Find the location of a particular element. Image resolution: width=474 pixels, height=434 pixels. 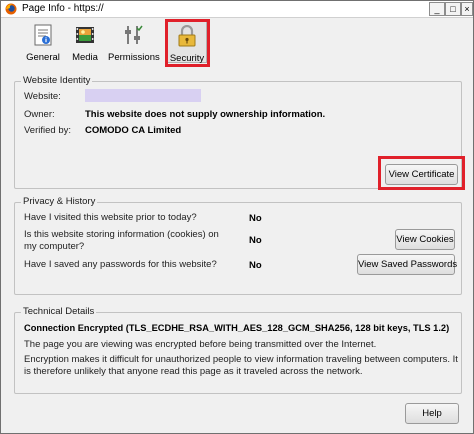

owner-label: Owner: is located at coordinates (39, 114).